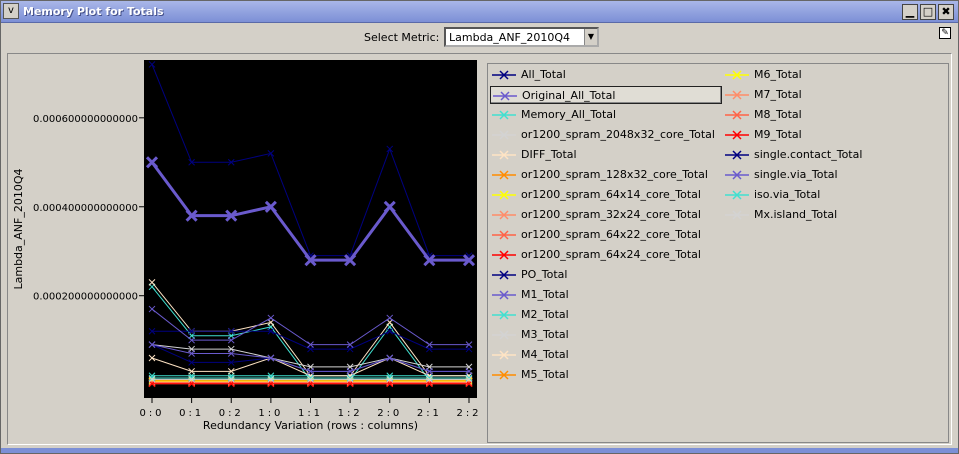 Image resolution: width=959 pixels, height=454 pixels. I want to click on legend-label: Original_All_Total, so click(569, 95).